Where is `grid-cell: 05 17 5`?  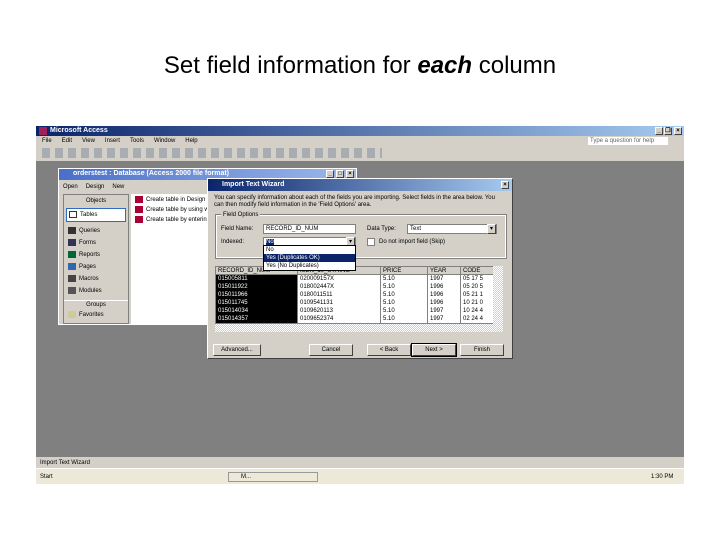
grid-cell: 05 17 5 is located at coordinates (473, 279).